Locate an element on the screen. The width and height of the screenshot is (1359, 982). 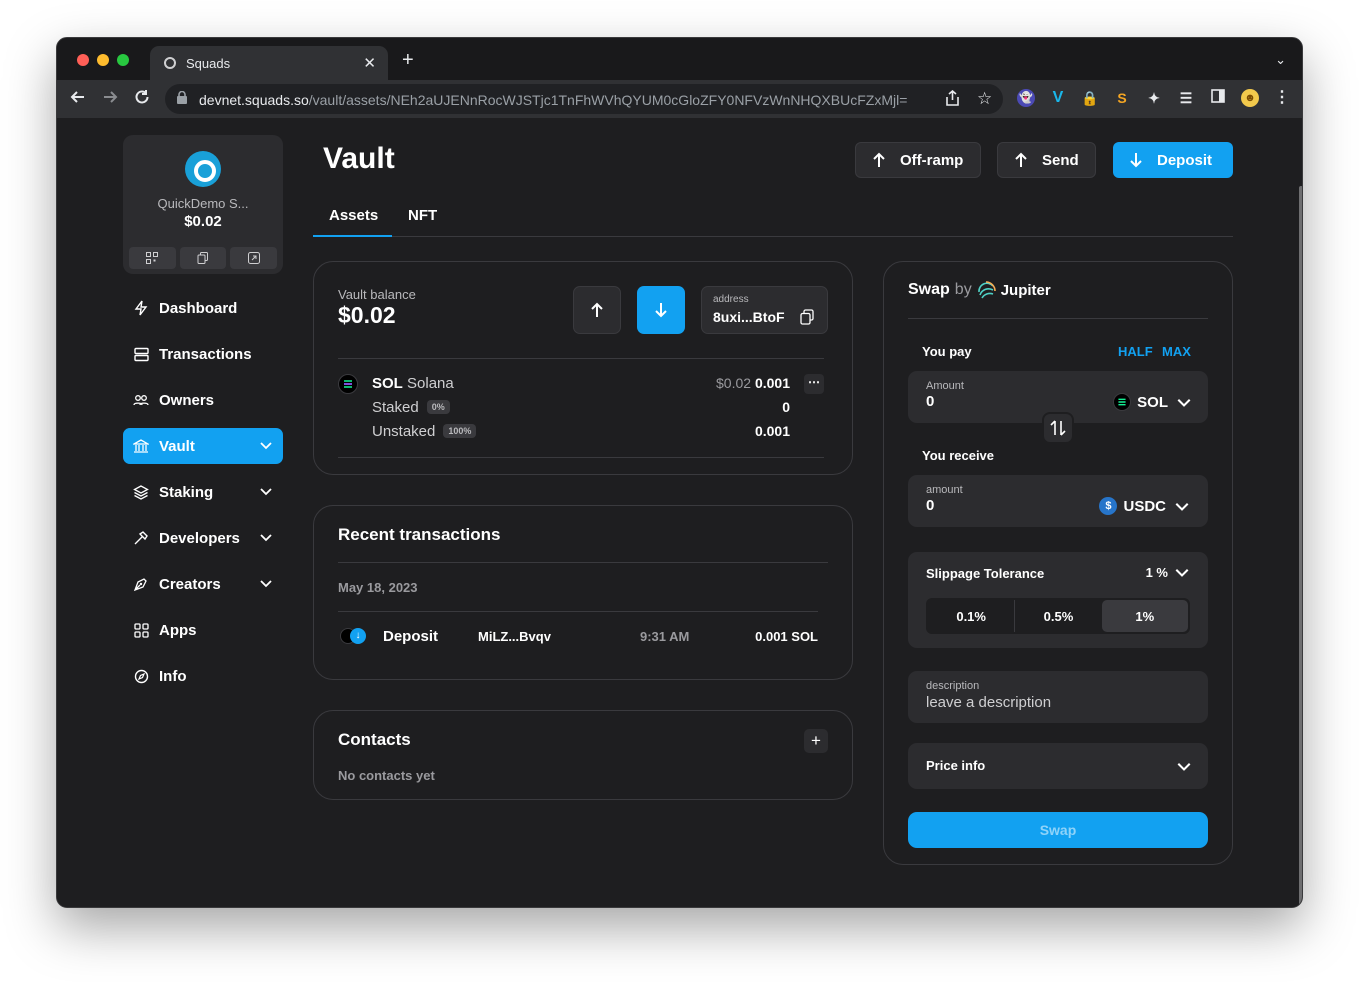
new-tab-icon: + is located at coordinates (408, 60).